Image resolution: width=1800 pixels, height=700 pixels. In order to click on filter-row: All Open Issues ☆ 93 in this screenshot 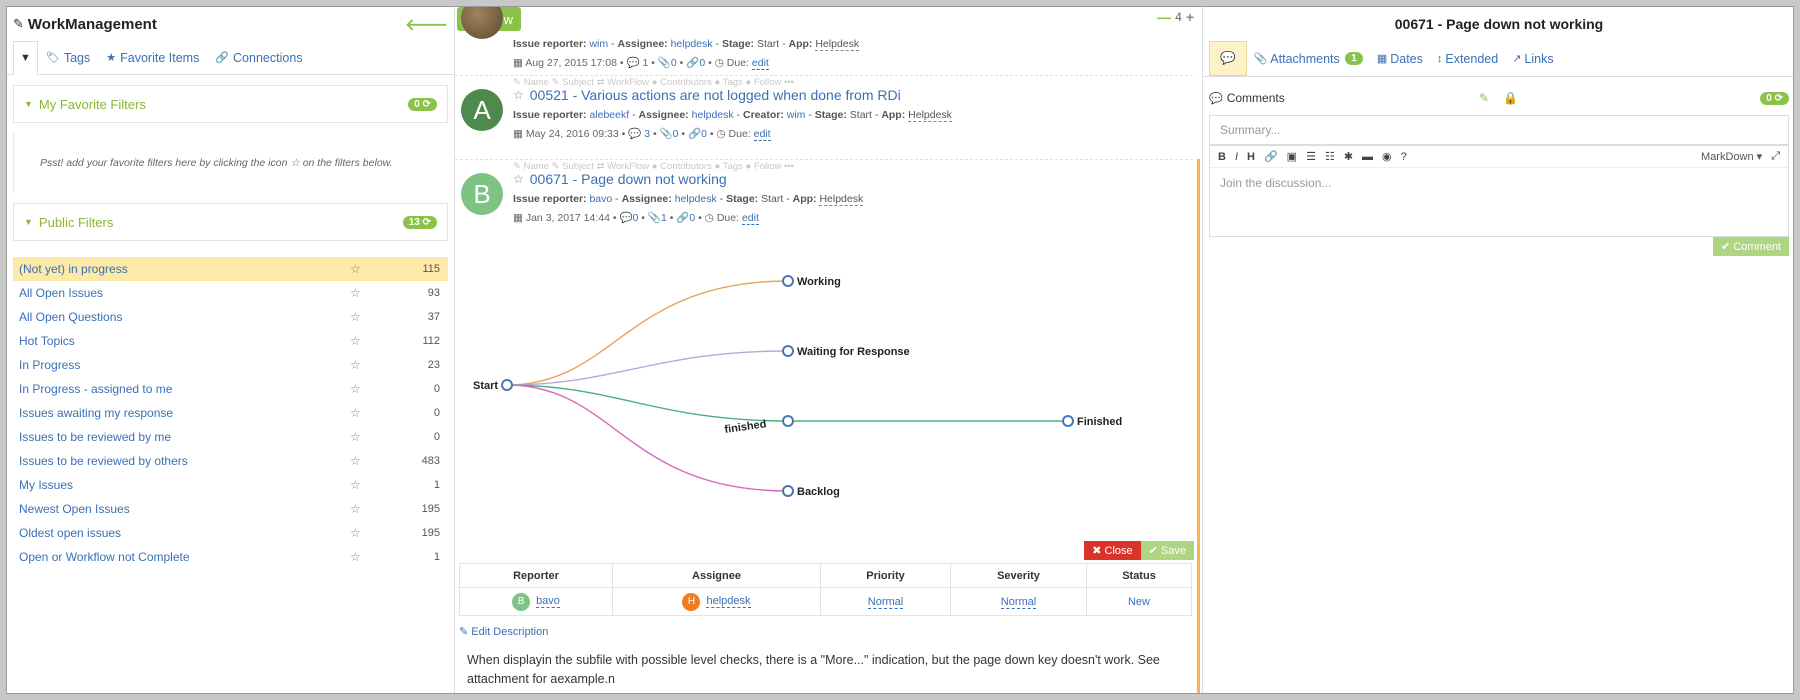, I will do `click(230, 293)`.